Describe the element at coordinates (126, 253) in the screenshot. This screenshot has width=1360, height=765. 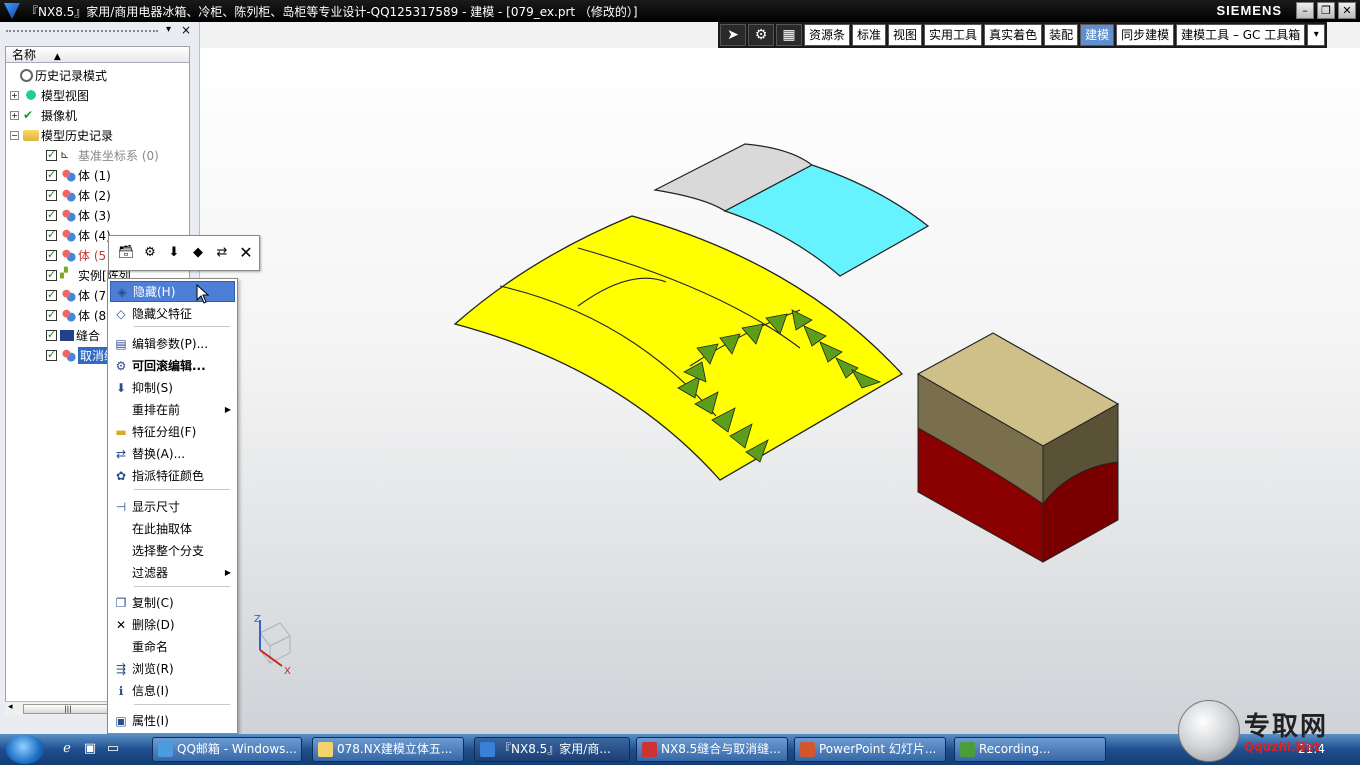
I see `edit-params-icon: 🗃` at that location.